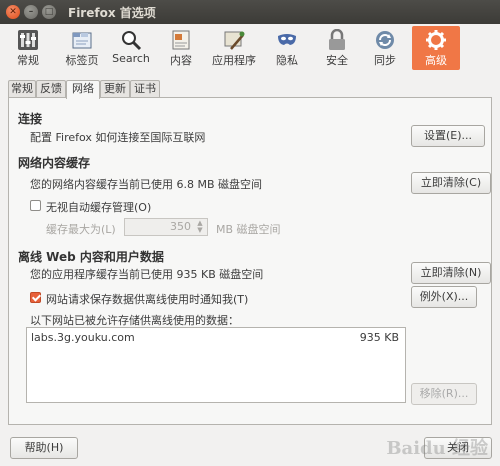 This screenshot has height=466, width=500. Describe the element at coordinates (51, 89) in the screenshot. I see `subtab-feedback: 反馈` at that location.